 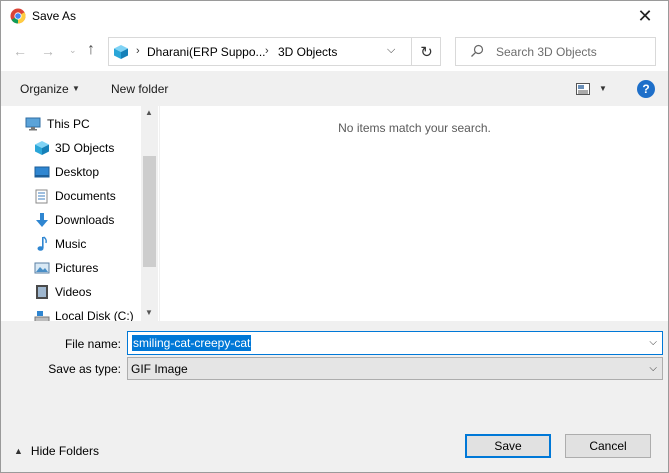 I want to click on save-as-type-label: Save as type:, so click(x=84, y=369).